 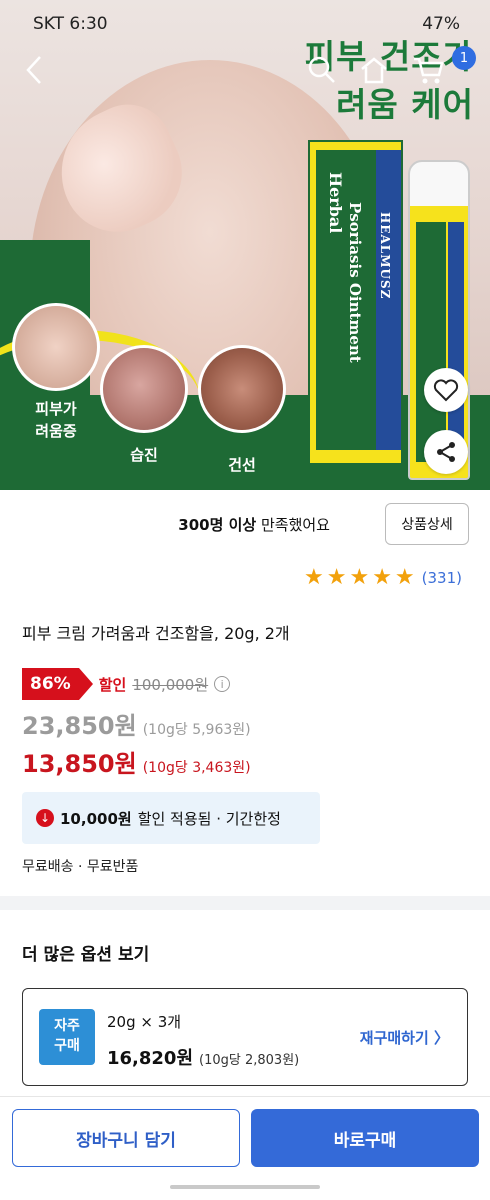 I want to click on cart-icon, so click(x=429, y=70).